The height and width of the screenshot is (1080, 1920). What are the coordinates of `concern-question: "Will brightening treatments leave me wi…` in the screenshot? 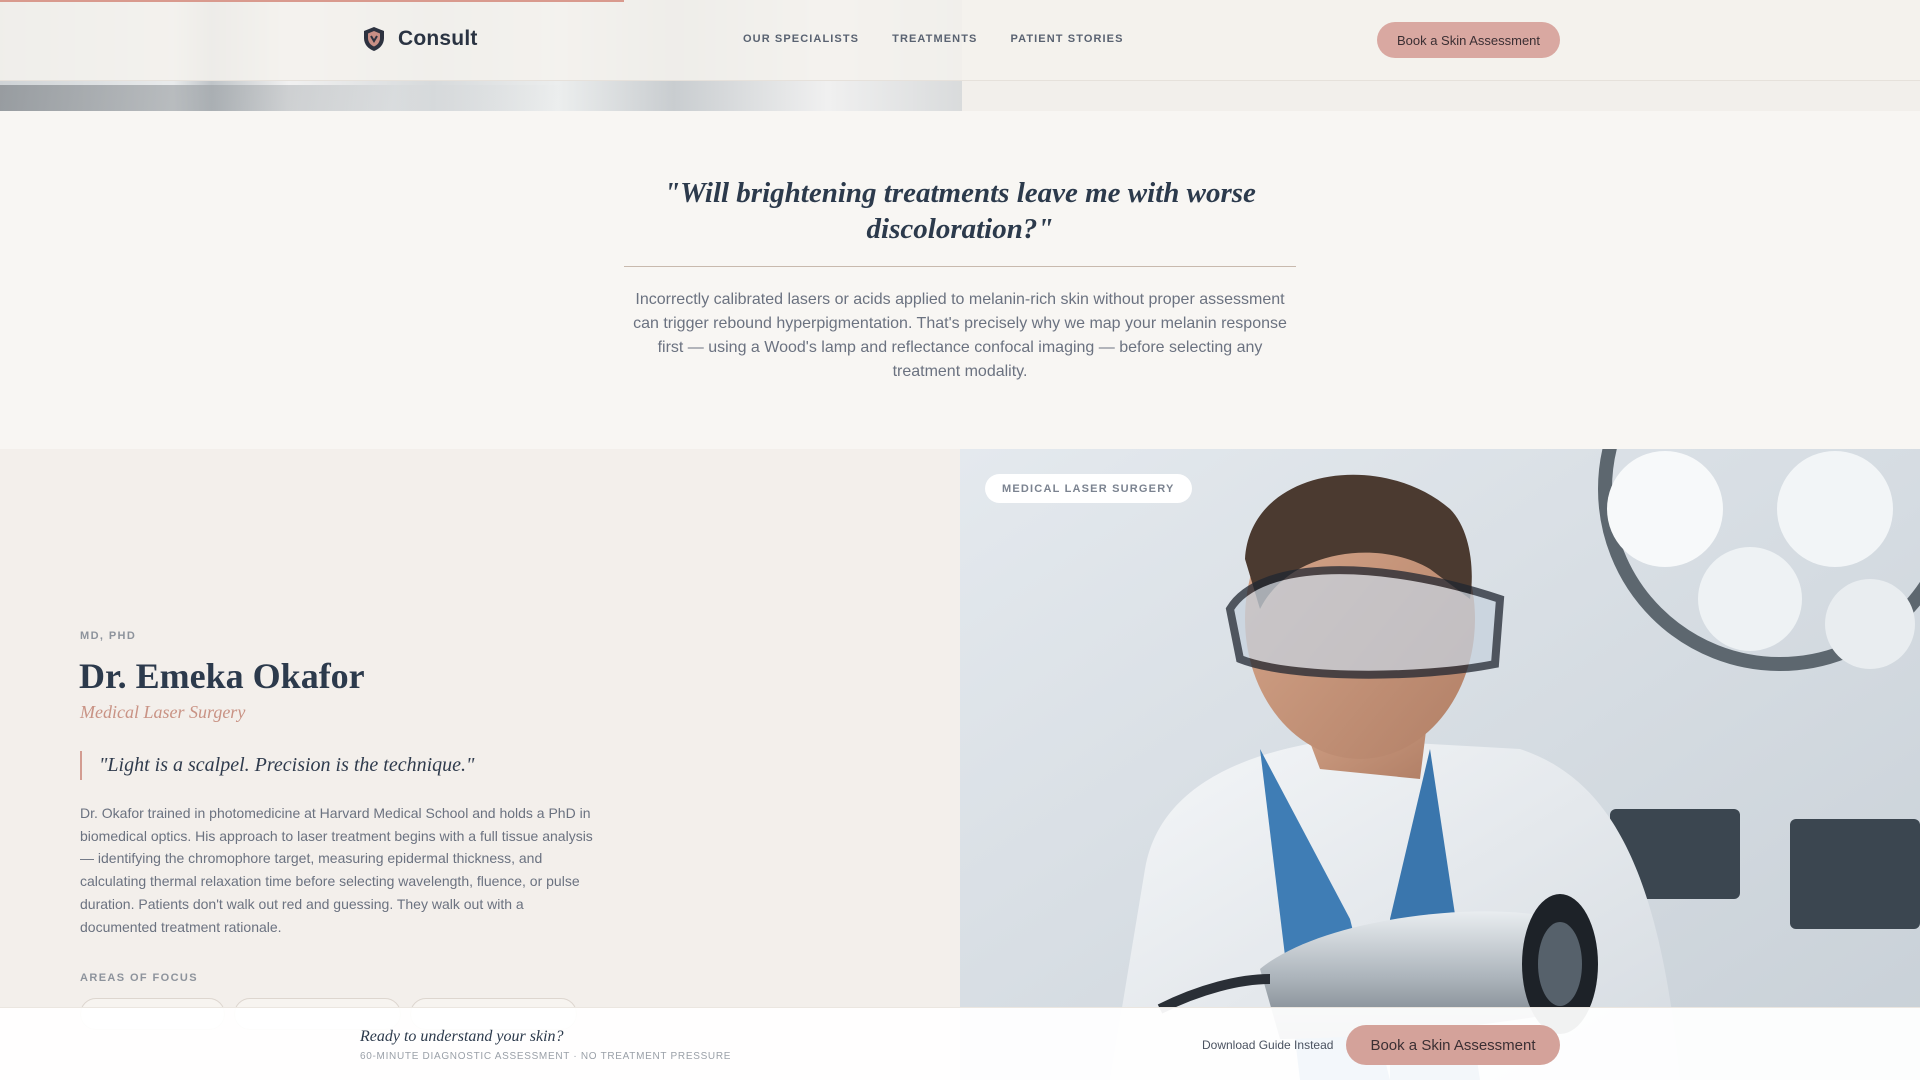 It's located at (960, 211).